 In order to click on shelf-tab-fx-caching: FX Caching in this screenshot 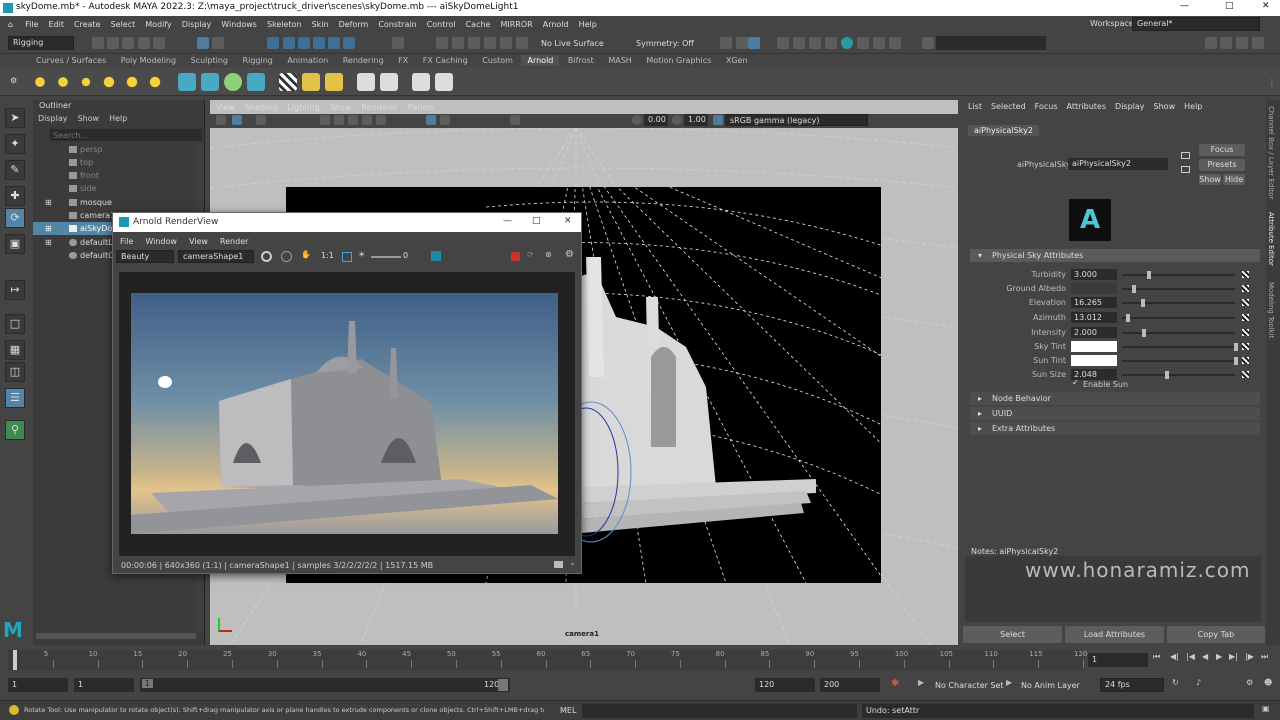, I will do `click(445, 60)`.